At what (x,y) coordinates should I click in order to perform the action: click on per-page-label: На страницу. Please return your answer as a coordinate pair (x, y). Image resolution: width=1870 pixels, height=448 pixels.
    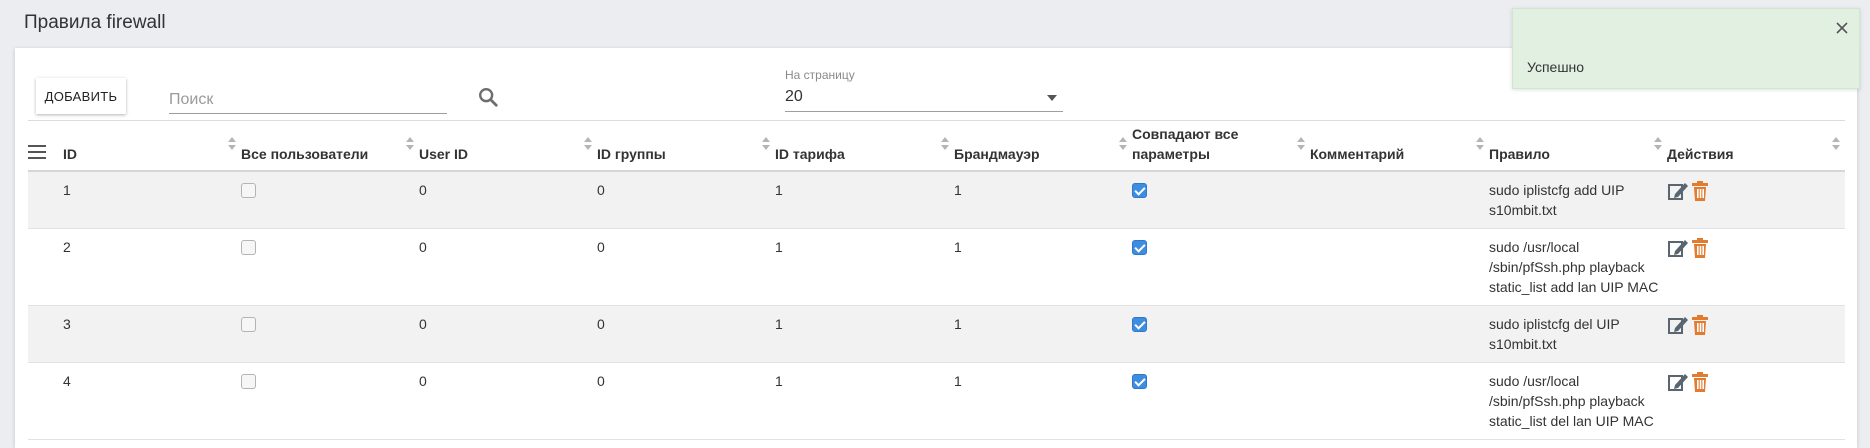
    Looking at the image, I should click on (820, 75).